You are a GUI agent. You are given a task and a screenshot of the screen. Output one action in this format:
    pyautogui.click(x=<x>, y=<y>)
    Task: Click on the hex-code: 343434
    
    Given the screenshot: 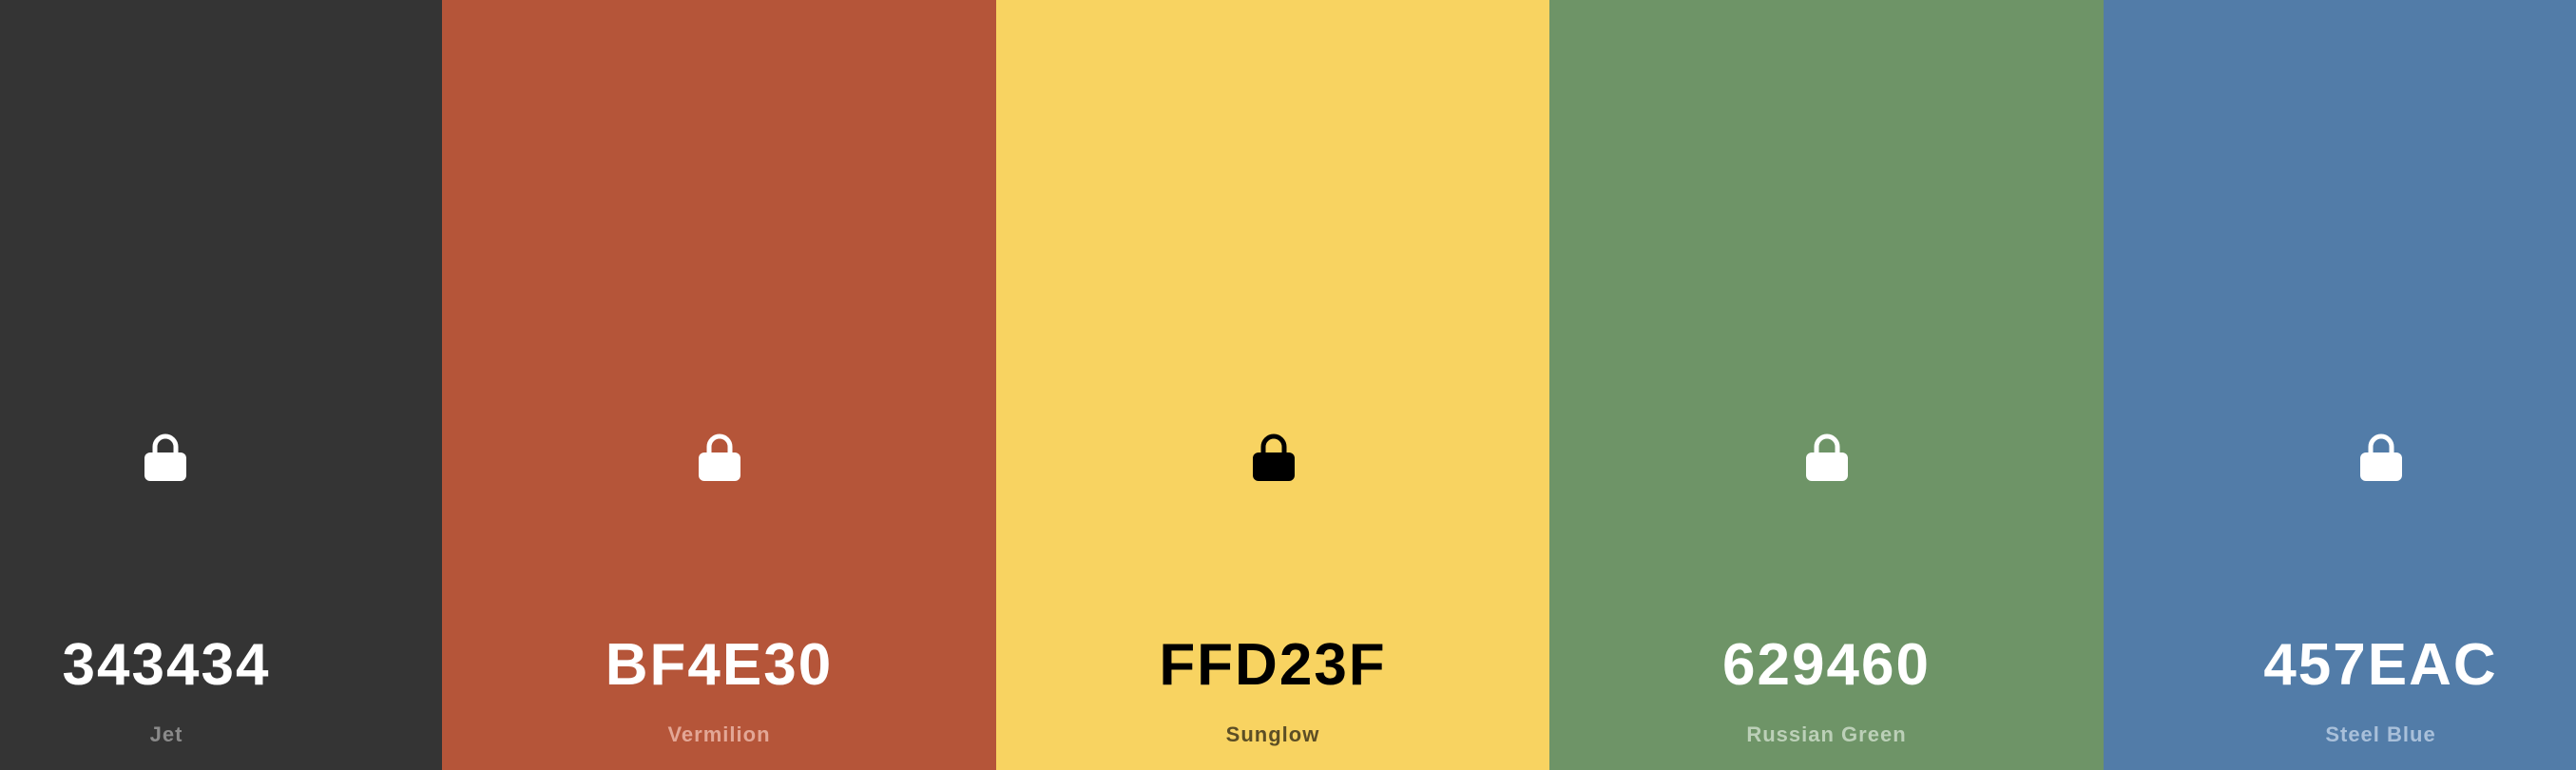 What is the action you would take?
    pyautogui.click(x=166, y=665)
    